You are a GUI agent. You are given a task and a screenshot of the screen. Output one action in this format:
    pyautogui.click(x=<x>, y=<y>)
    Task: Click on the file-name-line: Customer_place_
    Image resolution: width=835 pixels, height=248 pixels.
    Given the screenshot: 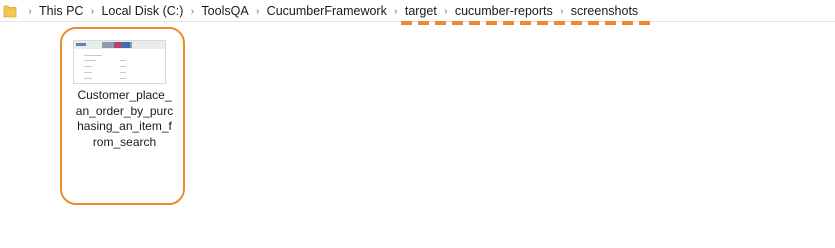 What is the action you would take?
    pyautogui.click(x=124, y=95)
    